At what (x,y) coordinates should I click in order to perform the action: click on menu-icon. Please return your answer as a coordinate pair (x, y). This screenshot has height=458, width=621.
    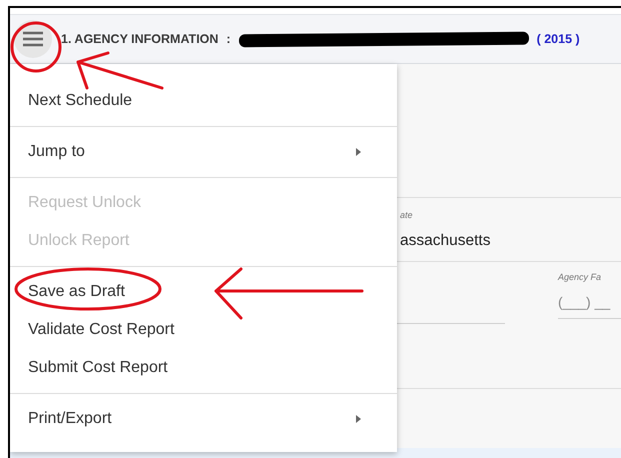
    Looking at the image, I should click on (33, 39).